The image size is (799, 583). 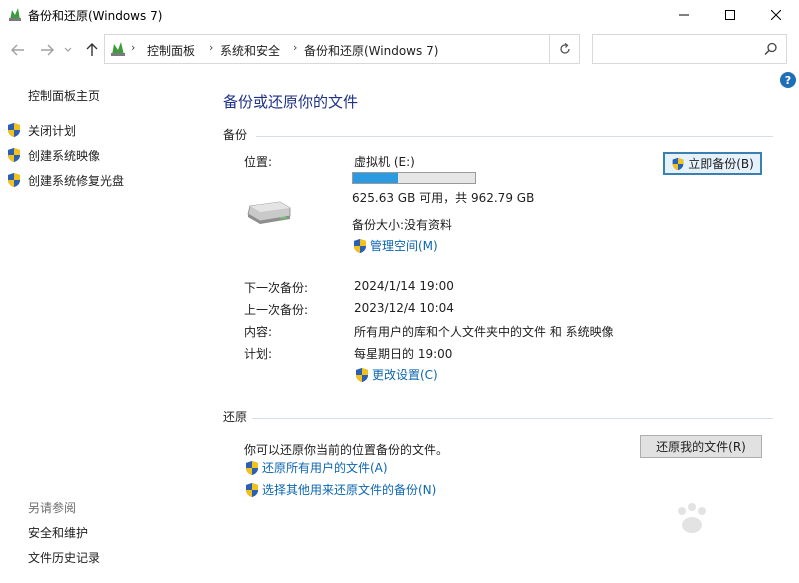 I want to click on sidebar-item-label: 关闭计划, so click(x=52, y=130).